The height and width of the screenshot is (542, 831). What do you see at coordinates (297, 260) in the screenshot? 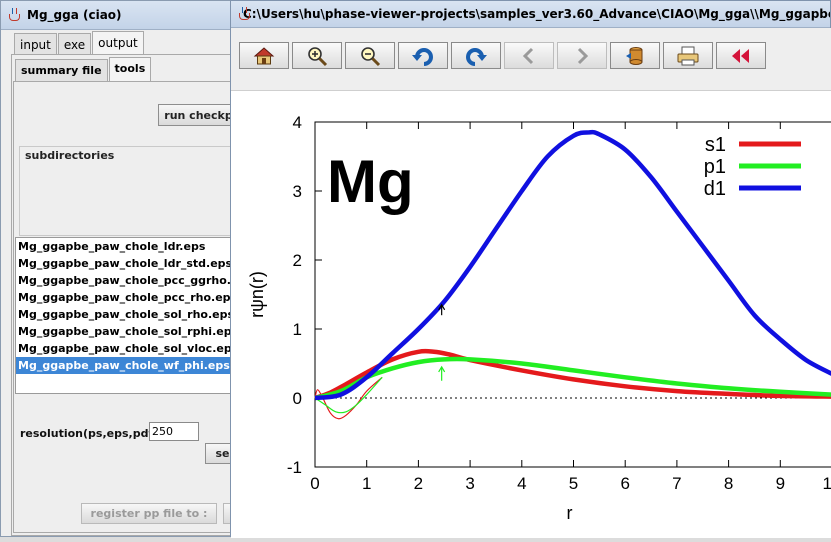
I see `y-tick-label: 2` at bounding box center [297, 260].